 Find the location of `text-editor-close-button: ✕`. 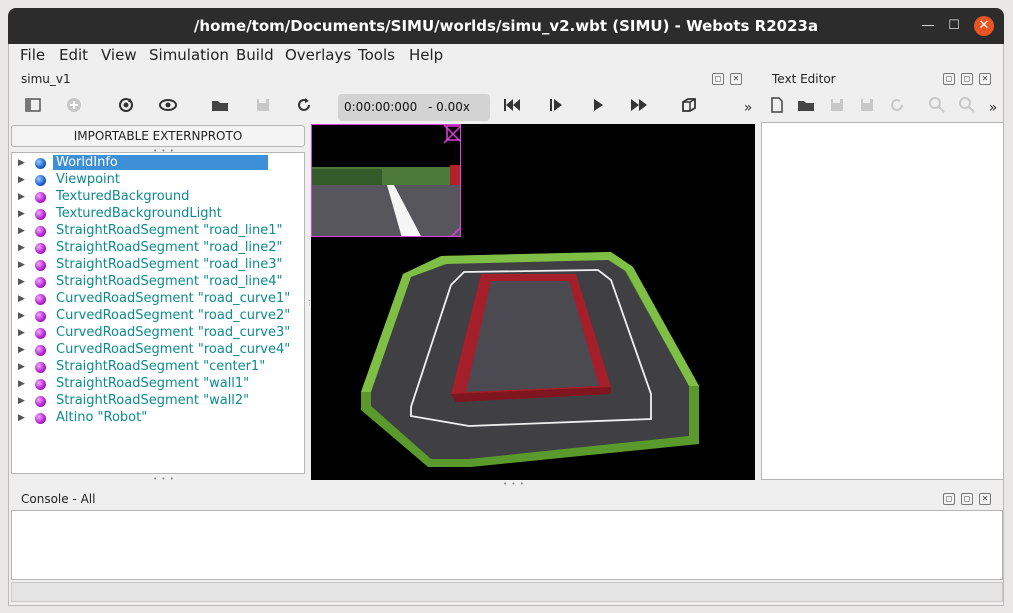

text-editor-close-button: ✕ is located at coordinates (985, 79).